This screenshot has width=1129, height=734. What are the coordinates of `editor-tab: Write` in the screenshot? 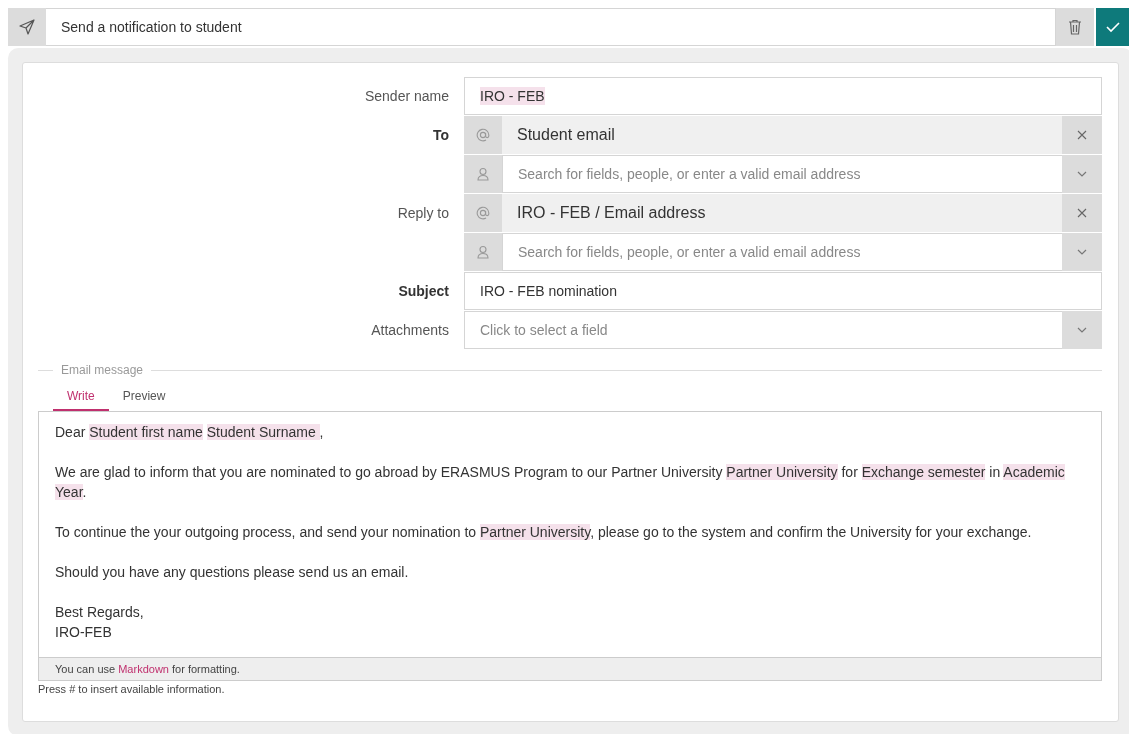 It's located at (81, 398).